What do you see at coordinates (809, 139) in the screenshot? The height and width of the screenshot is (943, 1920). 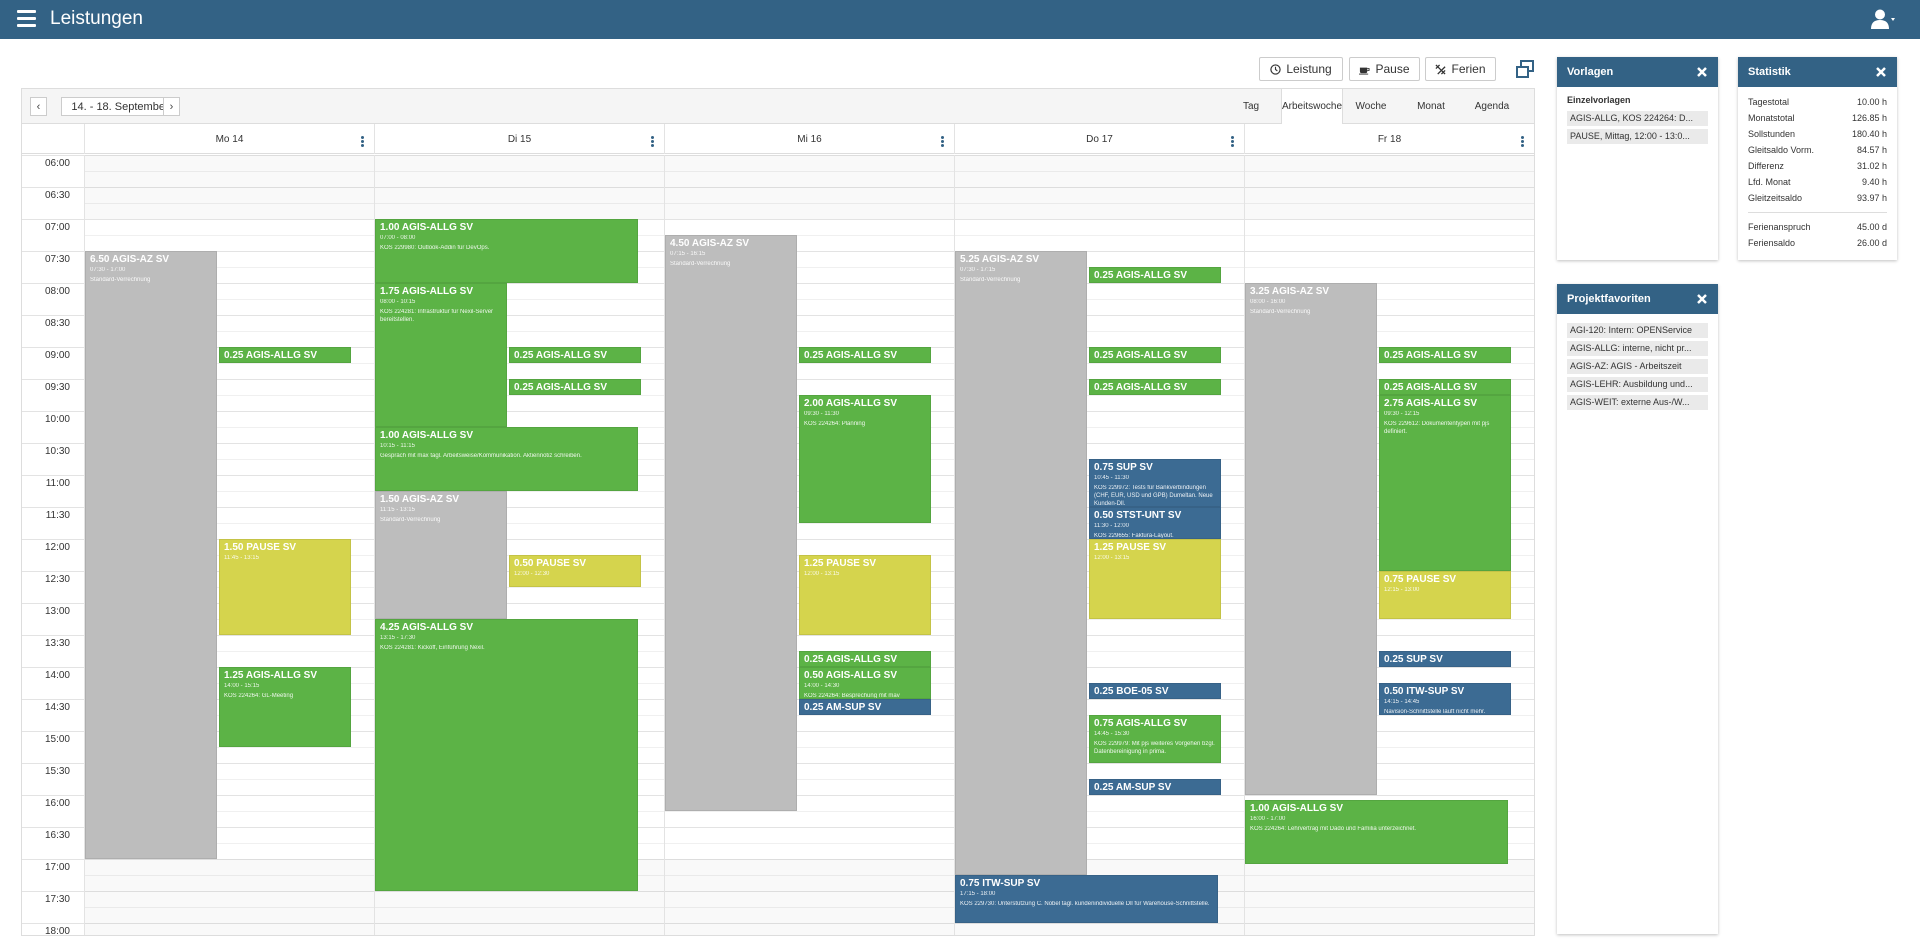 I see `day-header: Mi 16` at bounding box center [809, 139].